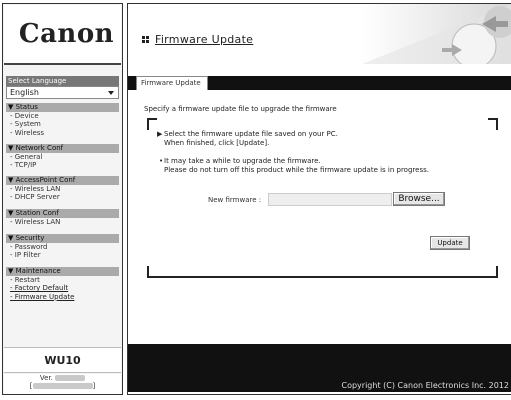 This screenshot has width=511, height=400. I want to click on sidebar-item-factory-default: - Factory Default, so click(62, 288).